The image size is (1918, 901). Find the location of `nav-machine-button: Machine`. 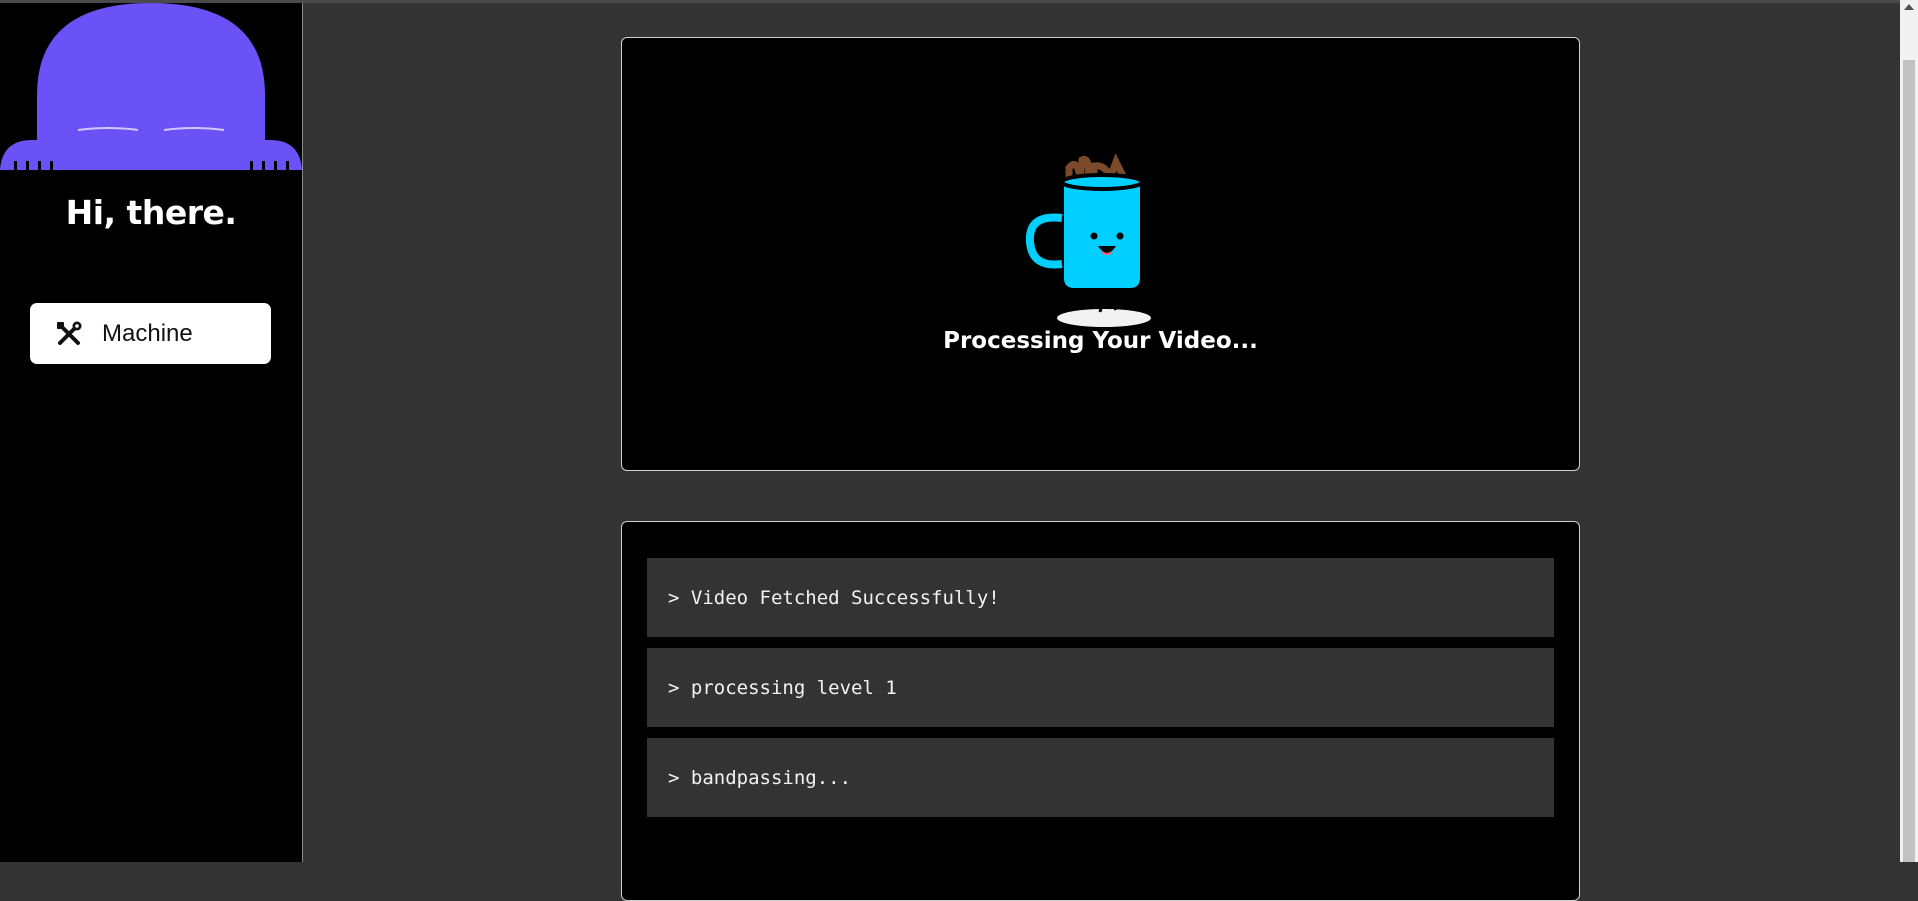

nav-machine-button: Machine is located at coordinates (150, 333).